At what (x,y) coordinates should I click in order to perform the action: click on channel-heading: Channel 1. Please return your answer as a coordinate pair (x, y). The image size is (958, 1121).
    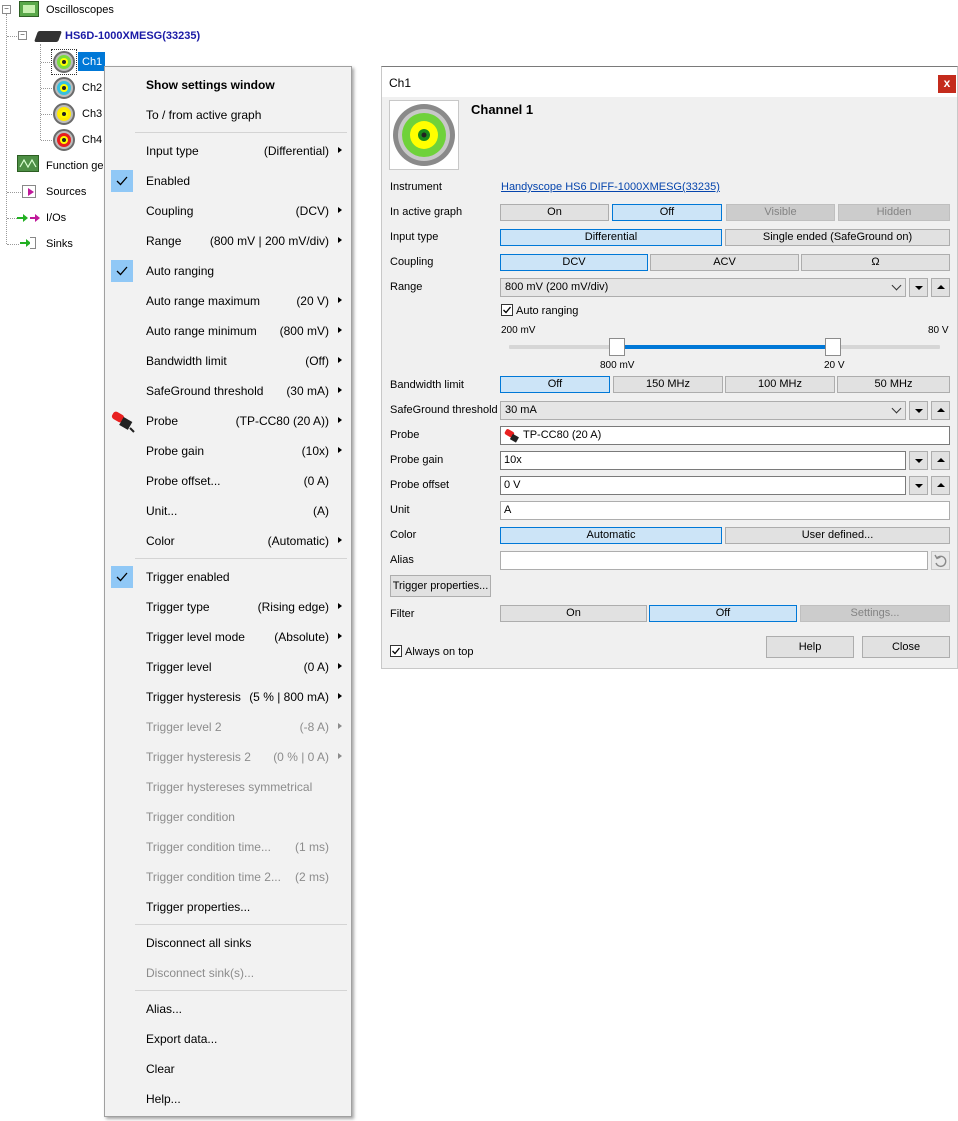
    Looking at the image, I should click on (502, 109).